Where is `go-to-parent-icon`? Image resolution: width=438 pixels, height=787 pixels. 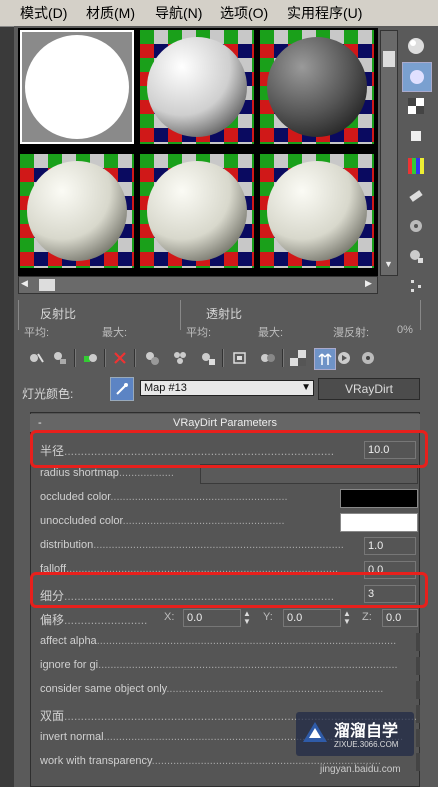
go-to-parent-icon is located at coordinates (325, 359).